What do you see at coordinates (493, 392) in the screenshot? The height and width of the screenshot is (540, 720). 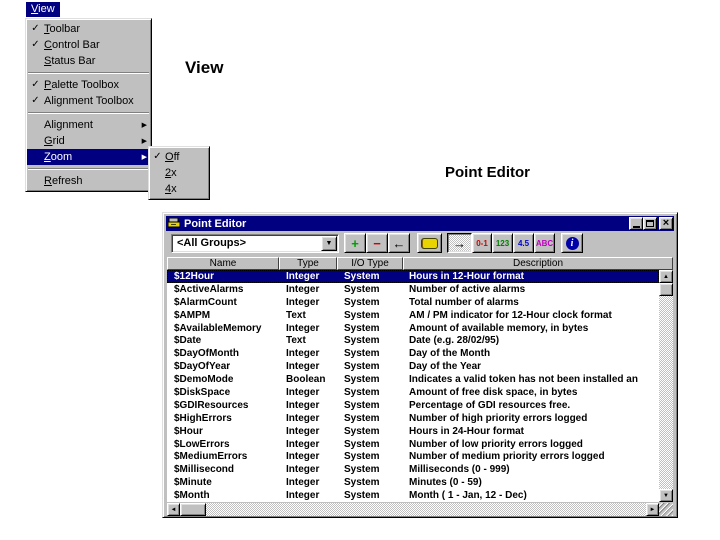 I see `cell-description: Amount of free disk space, in bytes` at bounding box center [493, 392].